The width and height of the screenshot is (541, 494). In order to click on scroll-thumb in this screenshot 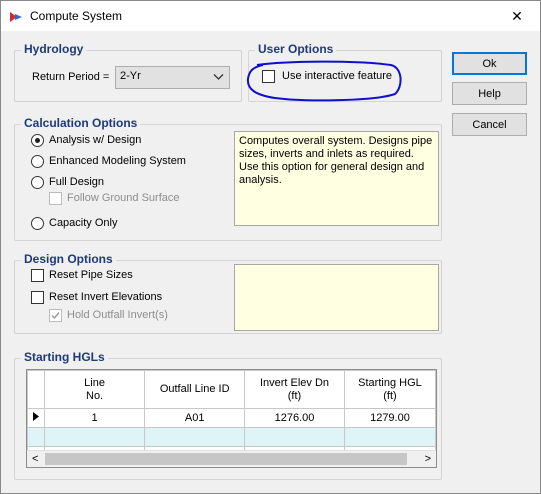, I will do `click(226, 459)`.